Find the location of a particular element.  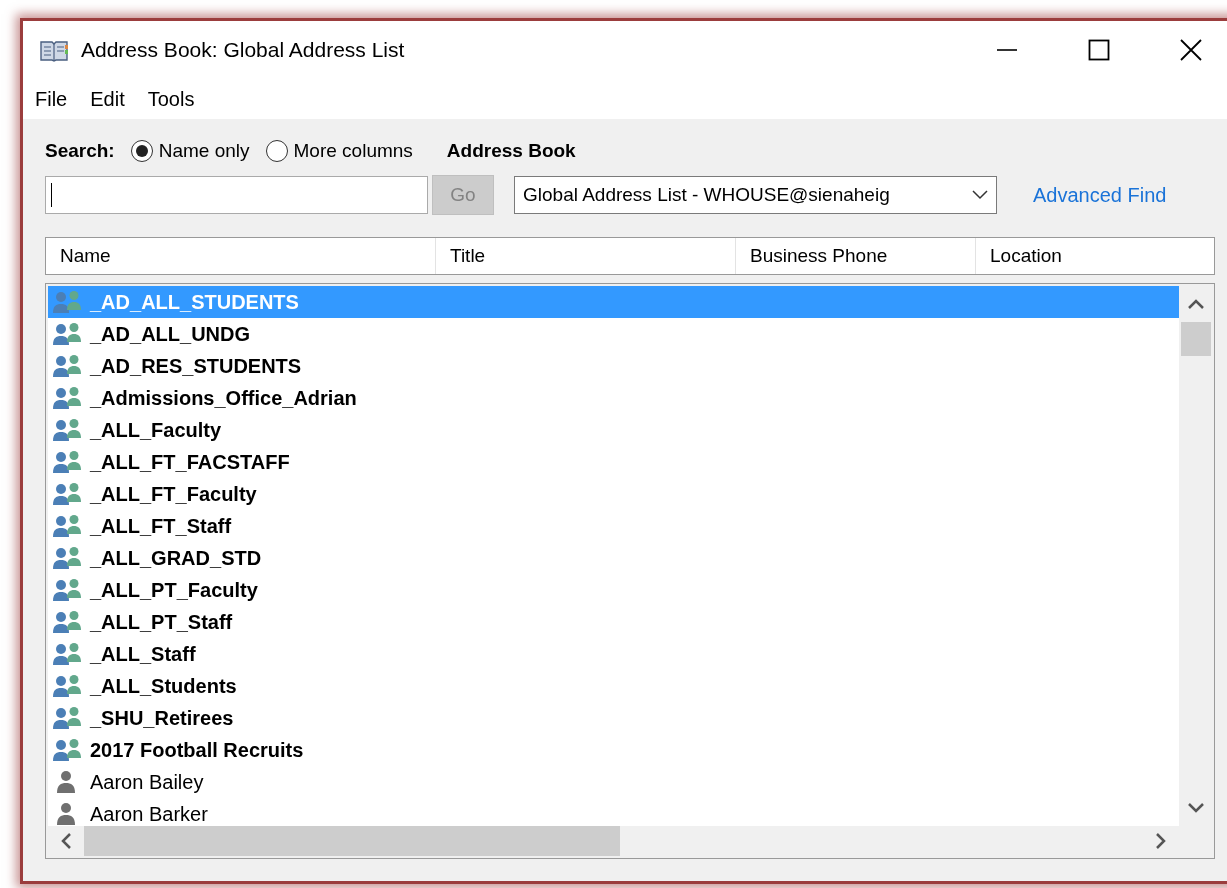

scroll-down-icon is located at coordinates (1195, 808).